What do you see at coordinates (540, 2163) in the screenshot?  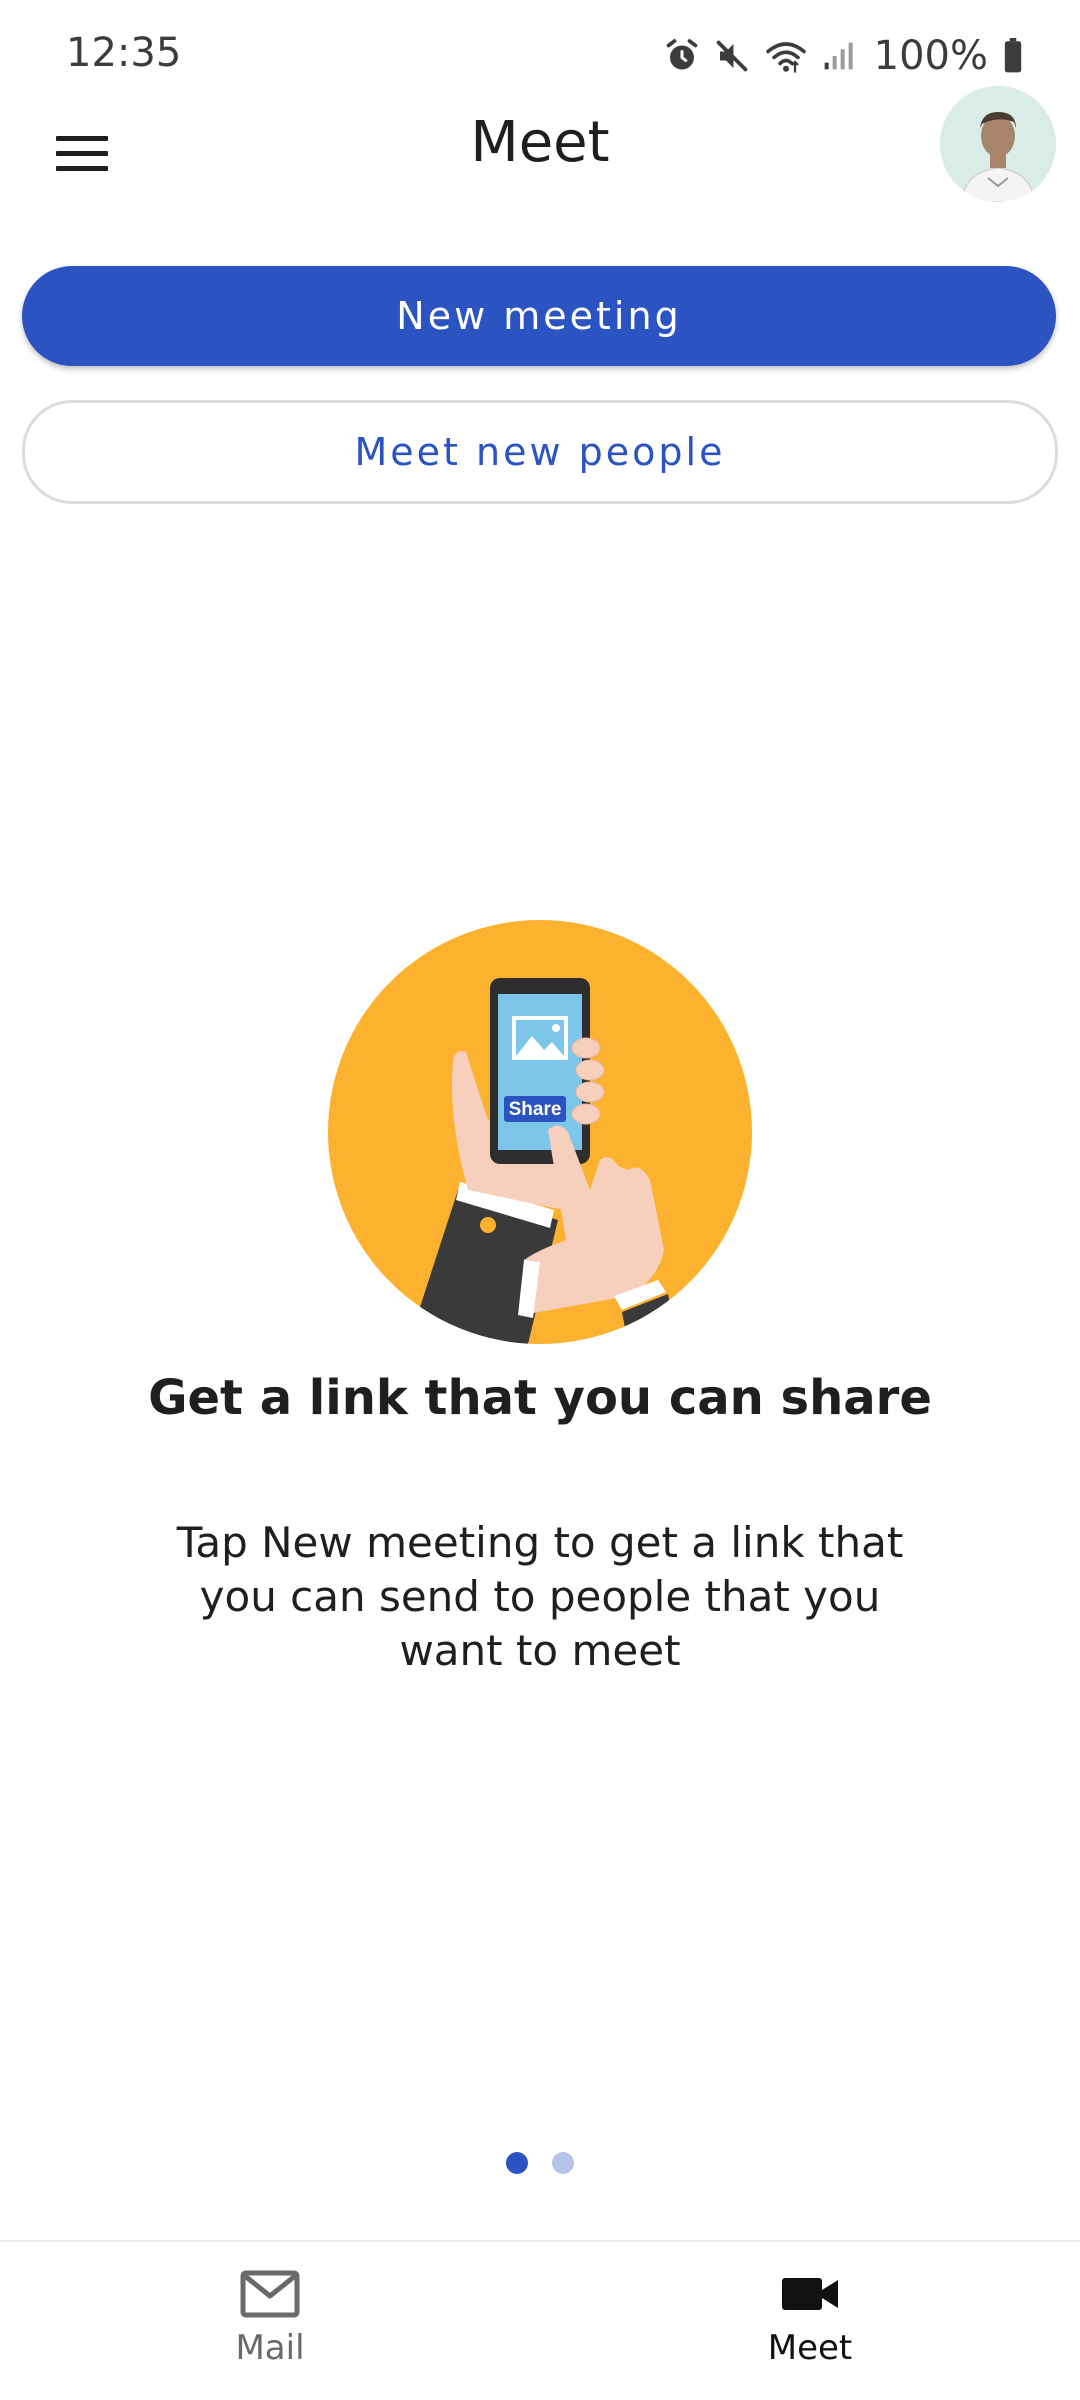 I see `page-indicator` at bounding box center [540, 2163].